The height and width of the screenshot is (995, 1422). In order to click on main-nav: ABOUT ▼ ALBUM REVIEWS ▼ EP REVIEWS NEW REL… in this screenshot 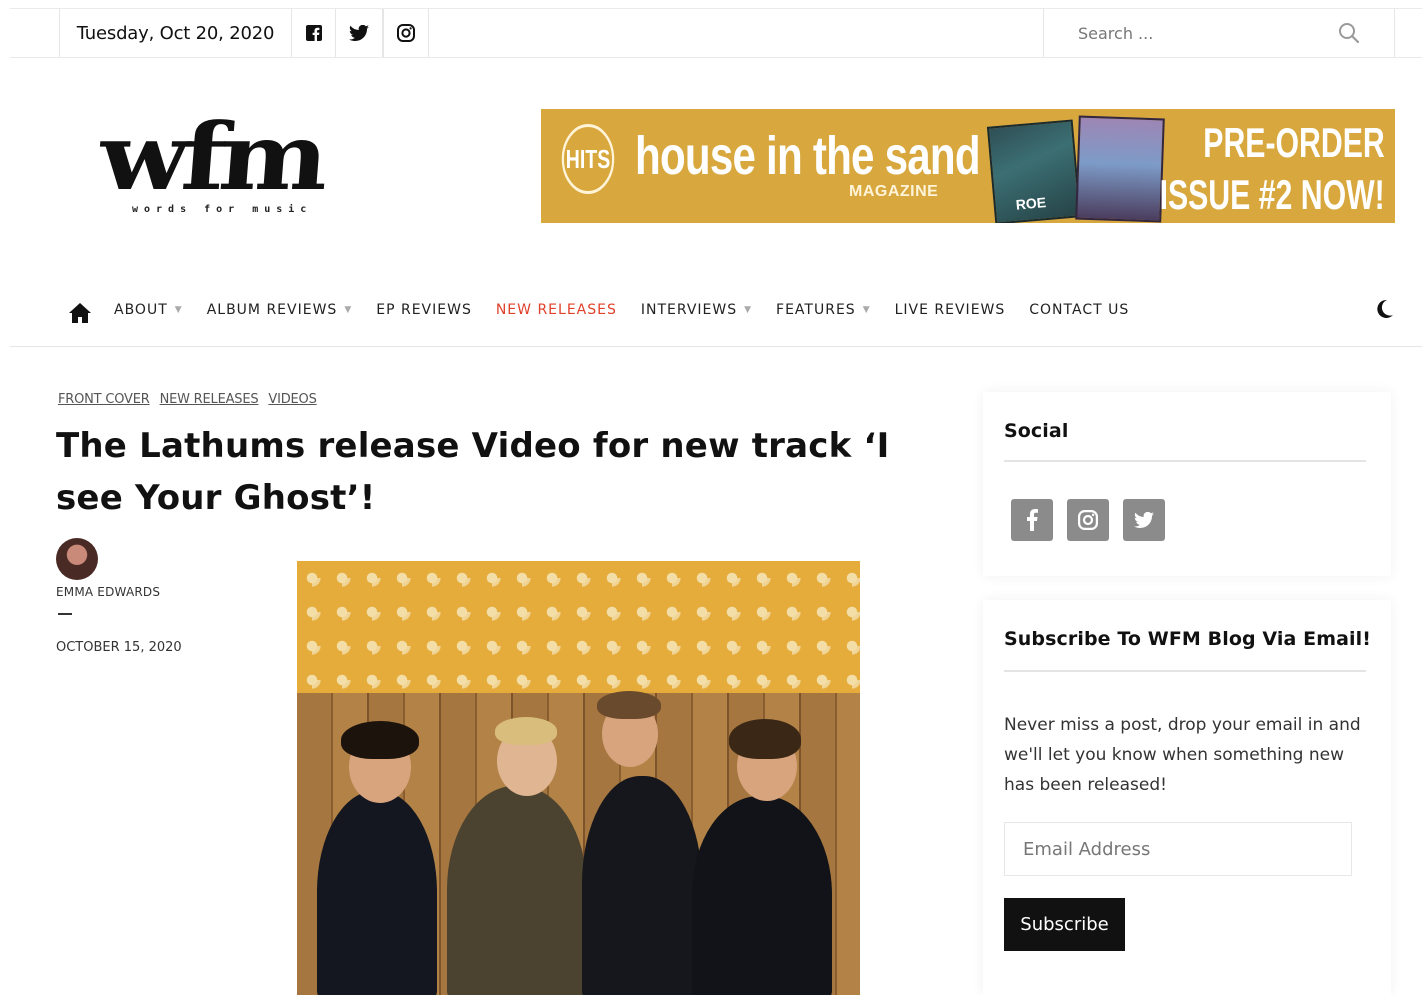, I will do `click(716, 316)`.